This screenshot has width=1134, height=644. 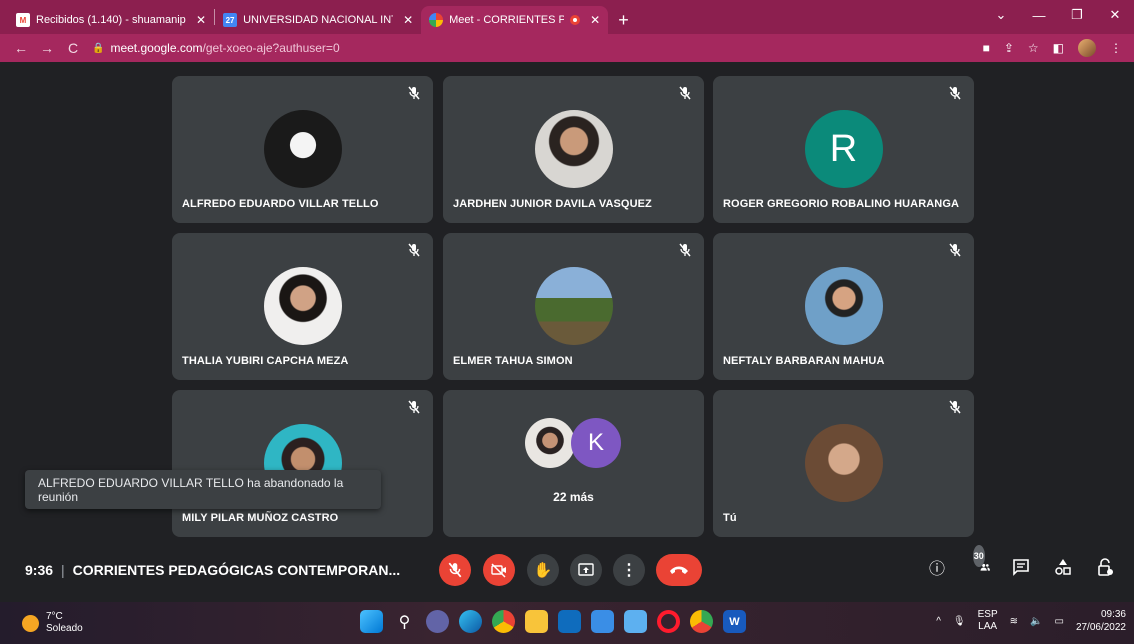 What do you see at coordinates (1039, 15) in the screenshot?
I see `minimize-button: —` at bounding box center [1039, 15].